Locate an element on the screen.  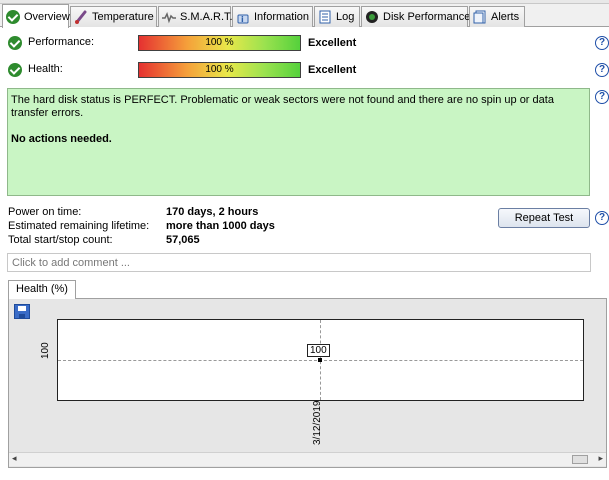
startstop-label: Total start/stop count: is located at coordinates (60, 240).